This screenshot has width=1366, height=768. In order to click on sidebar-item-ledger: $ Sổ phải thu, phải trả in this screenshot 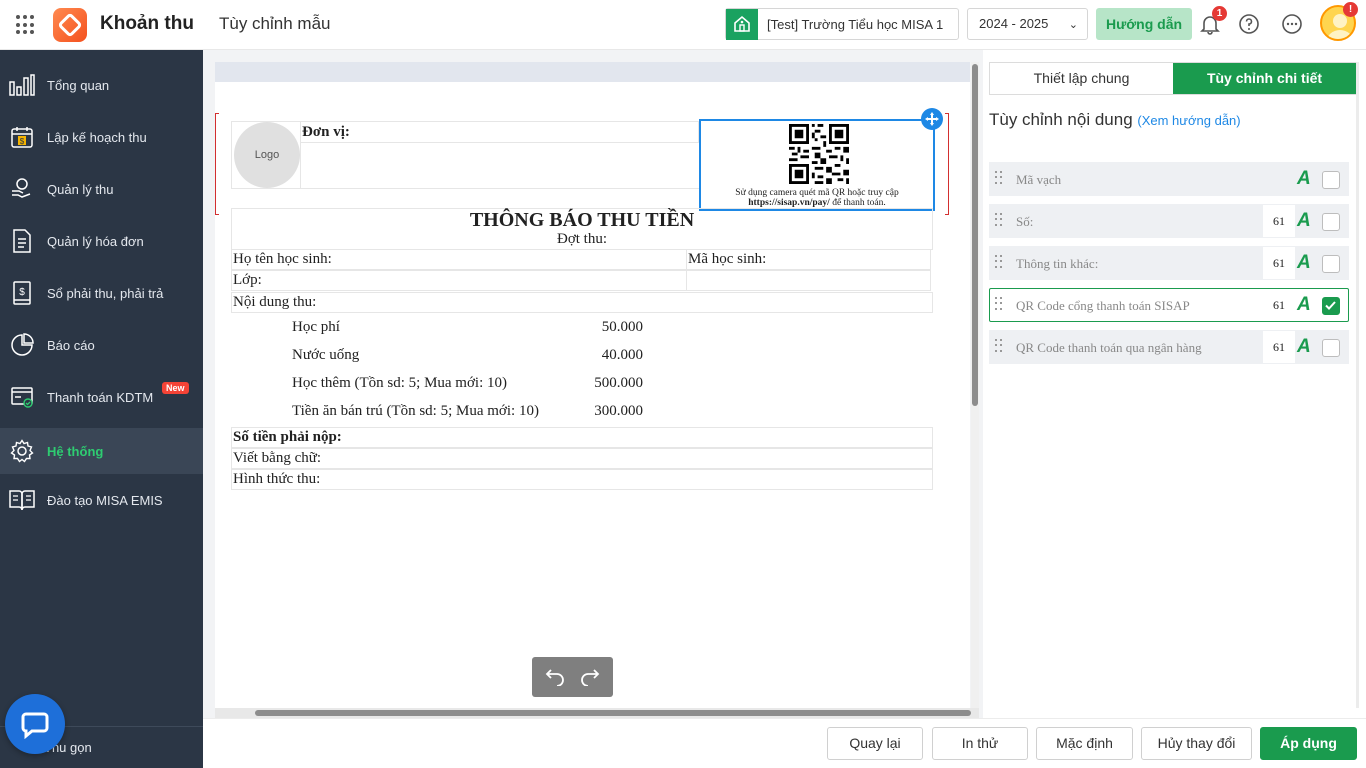, I will do `click(101, 293)`.